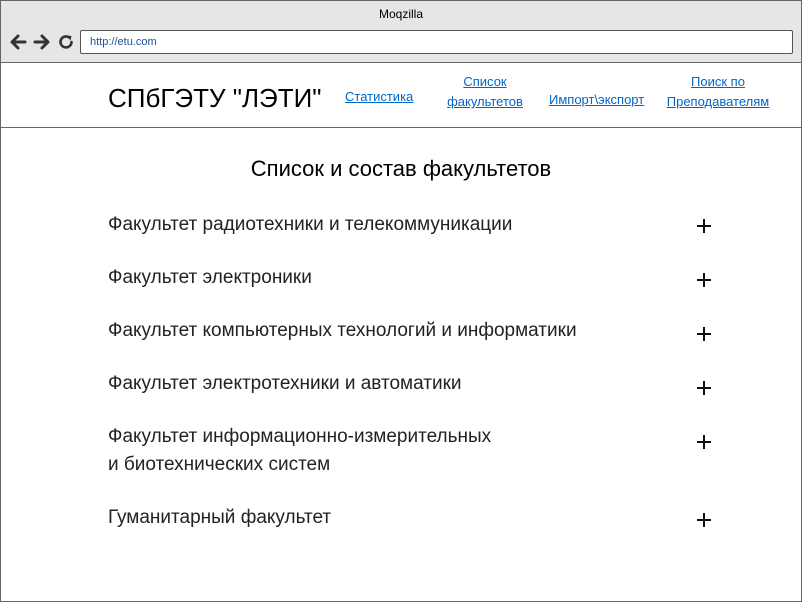 Image resolution: width=802 pixels, height=602 pixels. I want to click on url-input: http://etu.com, so click(436, 42).